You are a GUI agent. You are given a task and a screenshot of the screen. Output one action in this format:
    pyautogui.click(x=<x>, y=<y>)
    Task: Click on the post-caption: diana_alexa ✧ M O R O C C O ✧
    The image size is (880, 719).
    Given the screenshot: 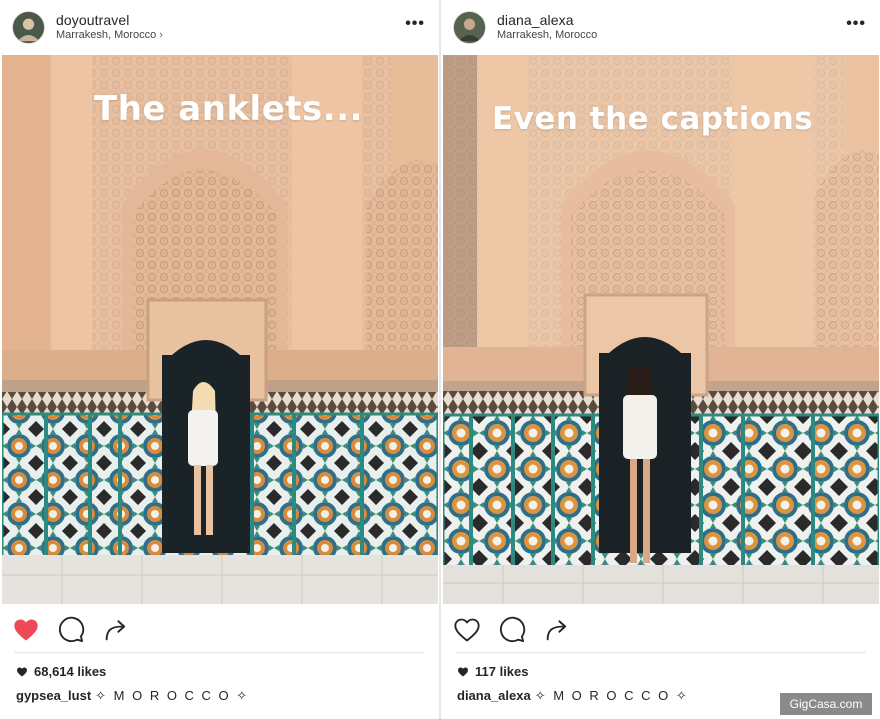 What is the action you would take?
    pyautogui.click(x=573, y=696)
    